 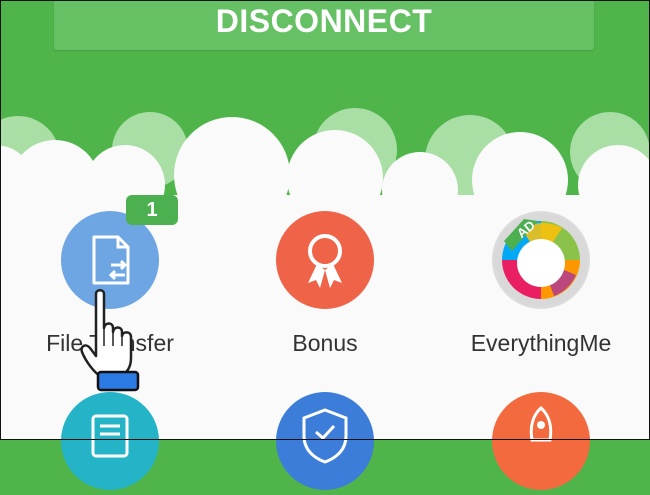 I want to click on shield-check-icon, so click(x=325, y=436).